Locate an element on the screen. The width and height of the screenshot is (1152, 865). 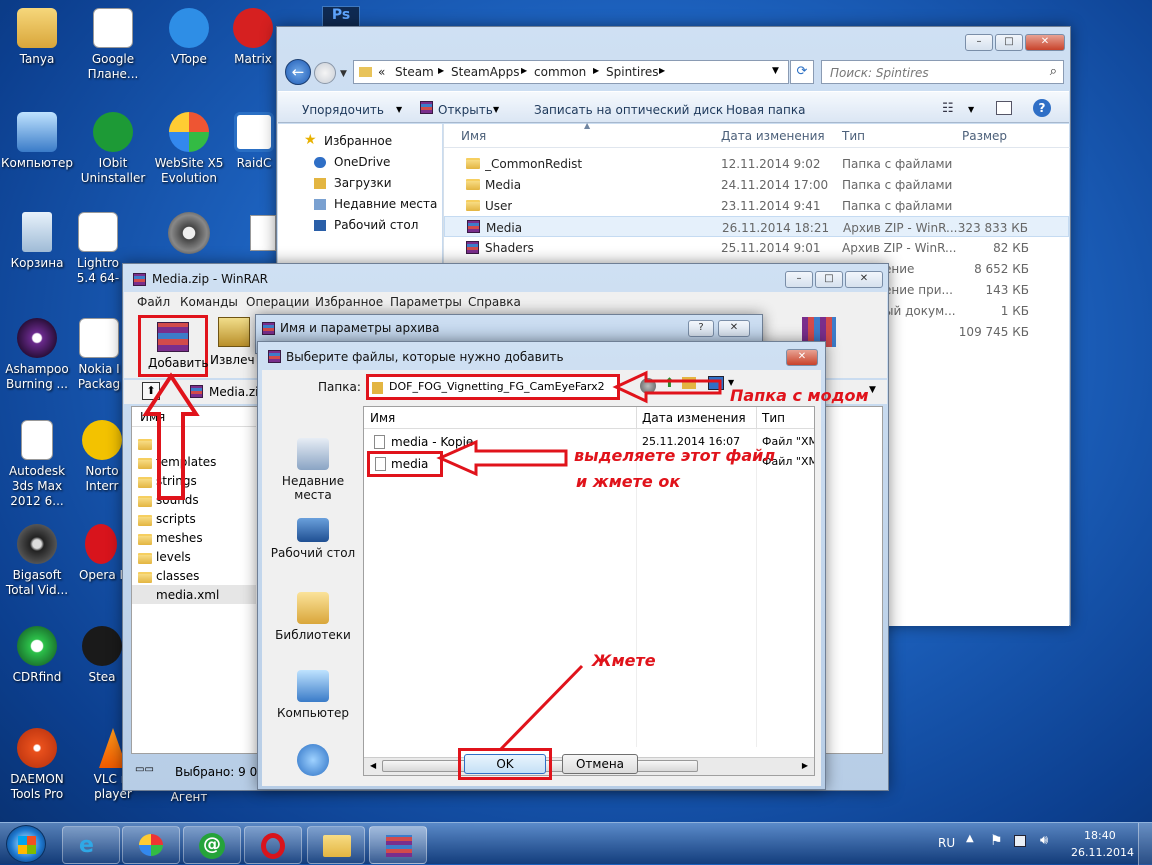
place-network is located at coordinates (313, 762).